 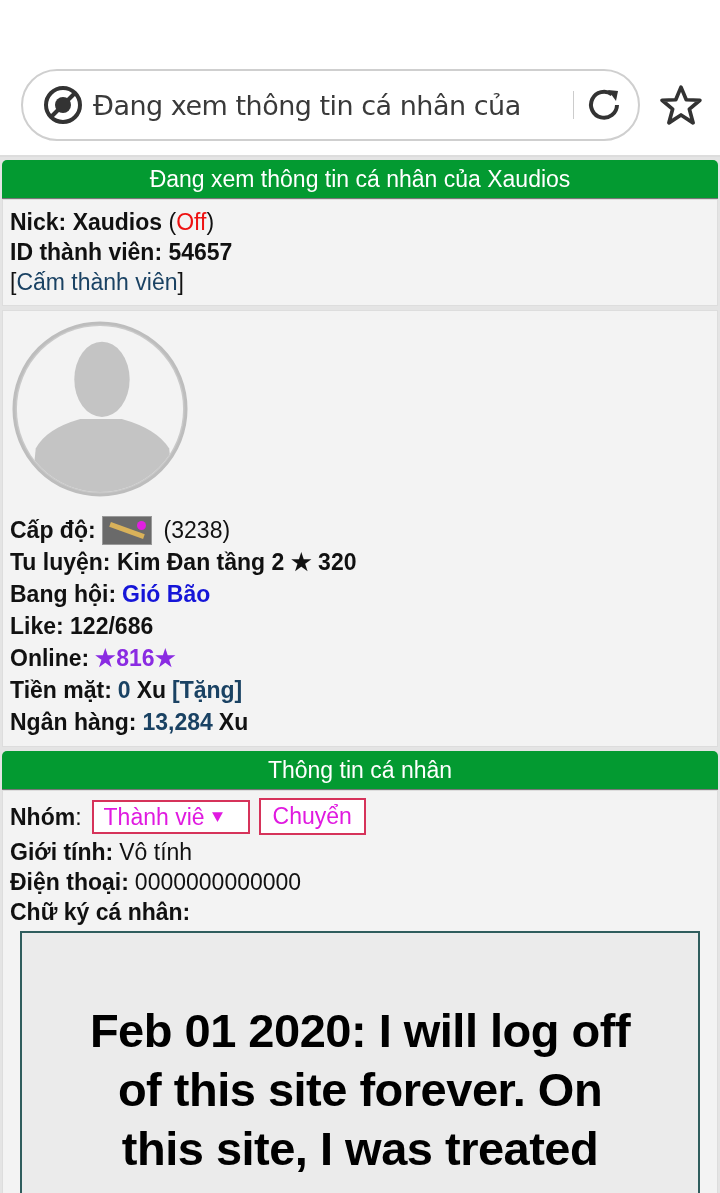 What do you see at coordinates (62, 852) in the screenshot?
I see `field-label: Giới tính:` at bounding box center [62, 852].